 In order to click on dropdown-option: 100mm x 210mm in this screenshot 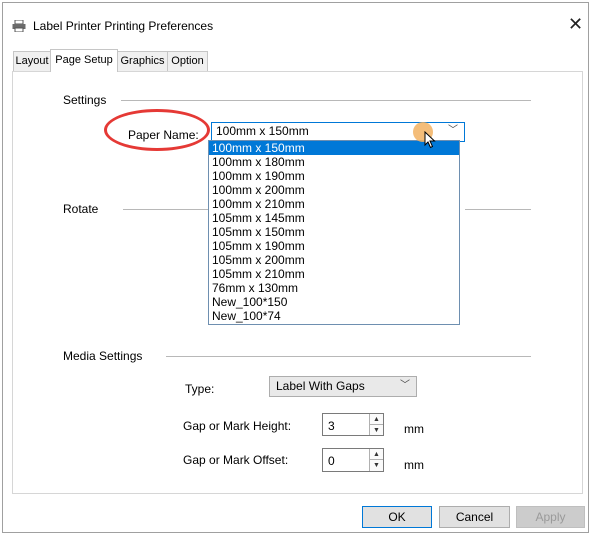, I will do `click(334, 204)`.